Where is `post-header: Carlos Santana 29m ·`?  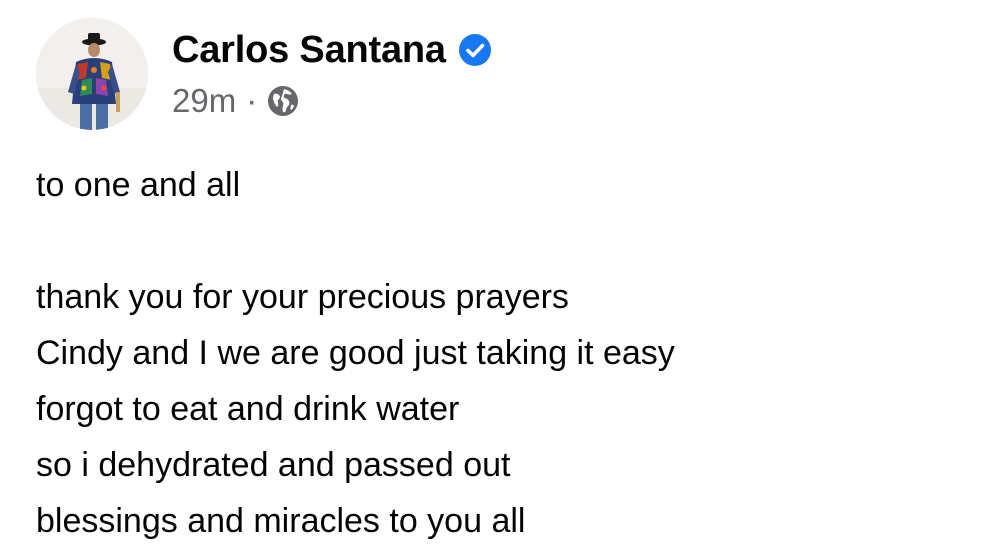
post-header: Carlos Santana 29m · is located at coordinates (264, 74).